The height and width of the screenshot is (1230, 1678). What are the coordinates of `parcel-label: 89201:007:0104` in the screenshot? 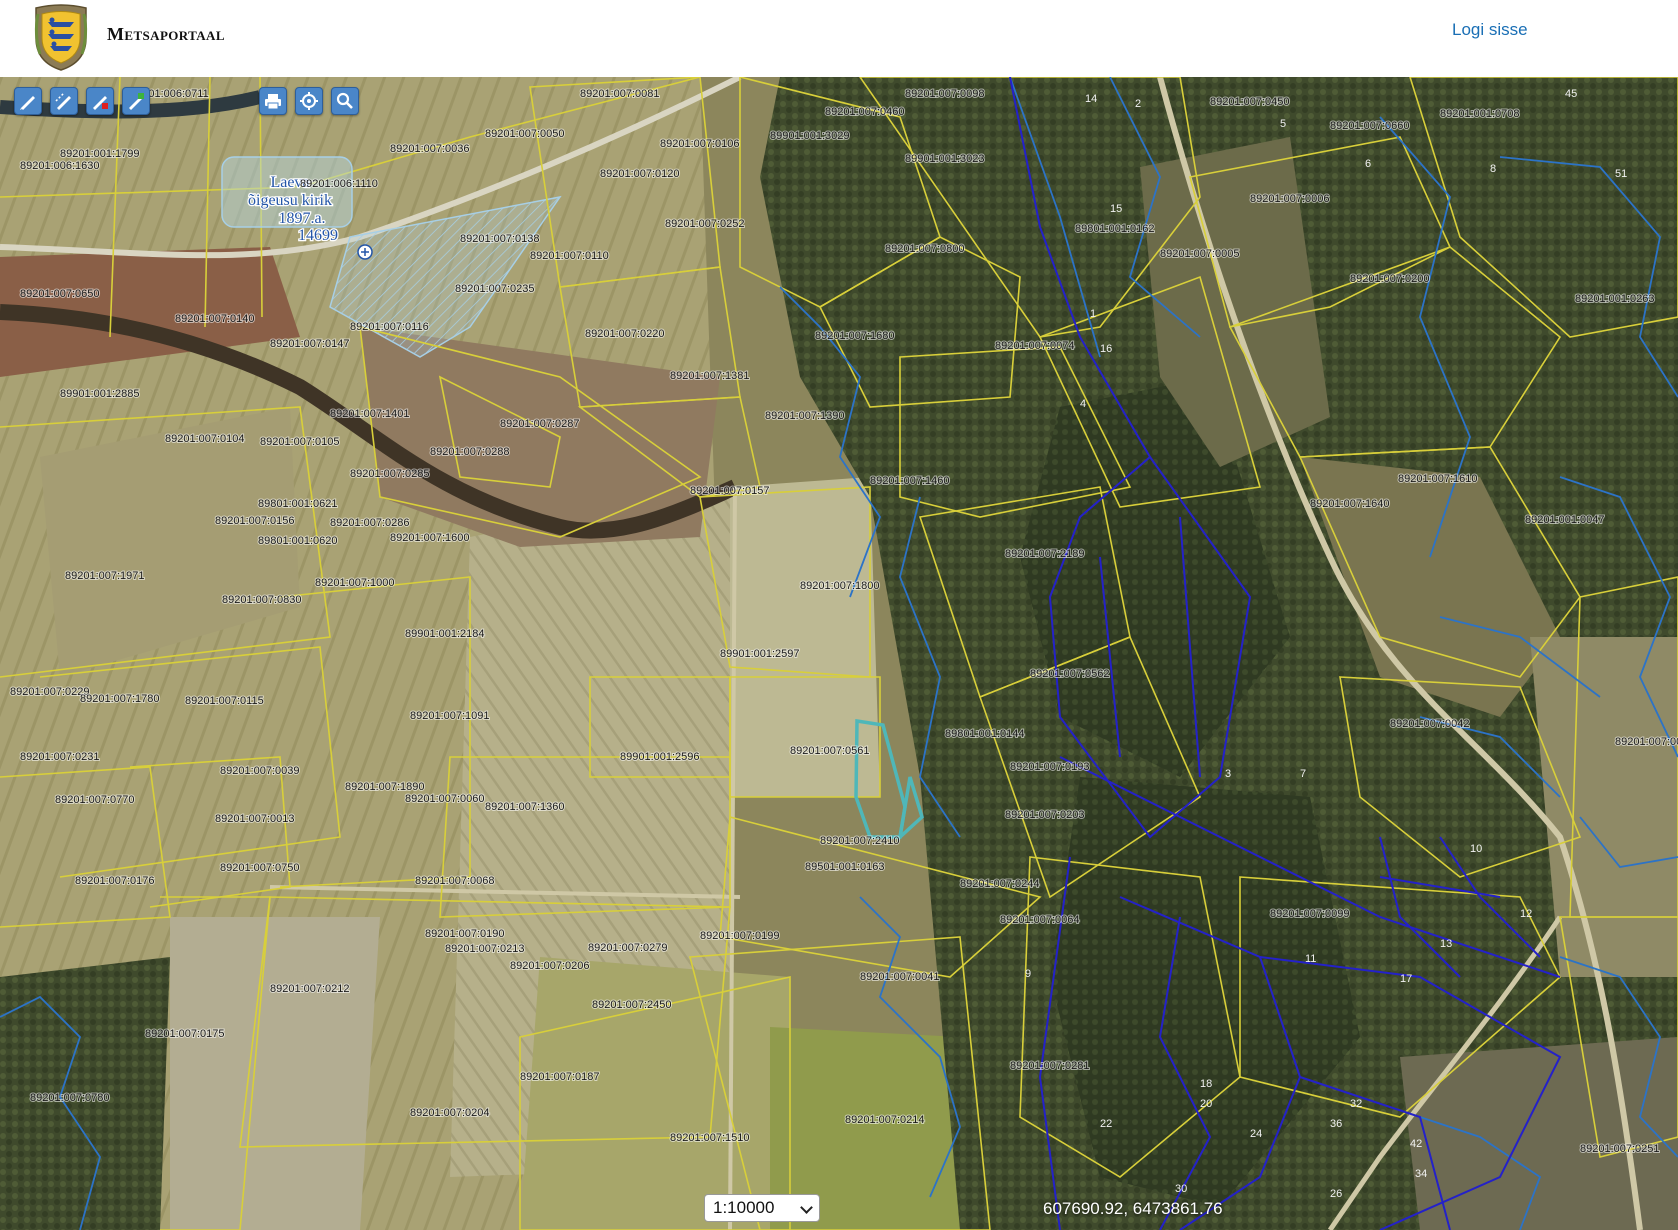 It's located at (205, 439).